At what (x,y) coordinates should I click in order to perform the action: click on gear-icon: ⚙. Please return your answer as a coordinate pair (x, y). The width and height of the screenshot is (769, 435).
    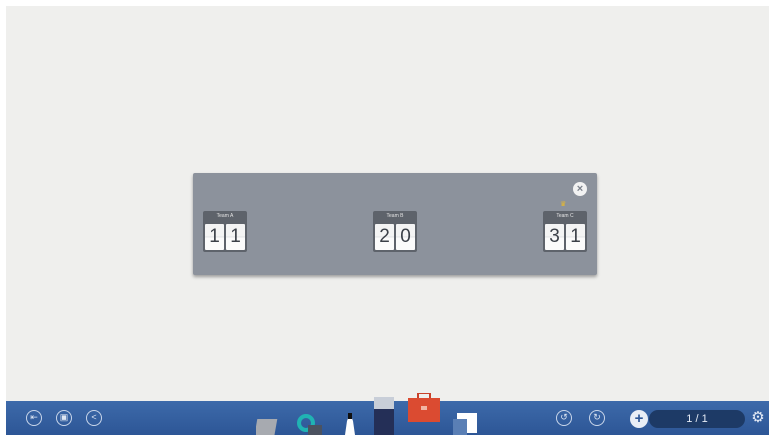
    Looking at the image, I should click on (758, 418).